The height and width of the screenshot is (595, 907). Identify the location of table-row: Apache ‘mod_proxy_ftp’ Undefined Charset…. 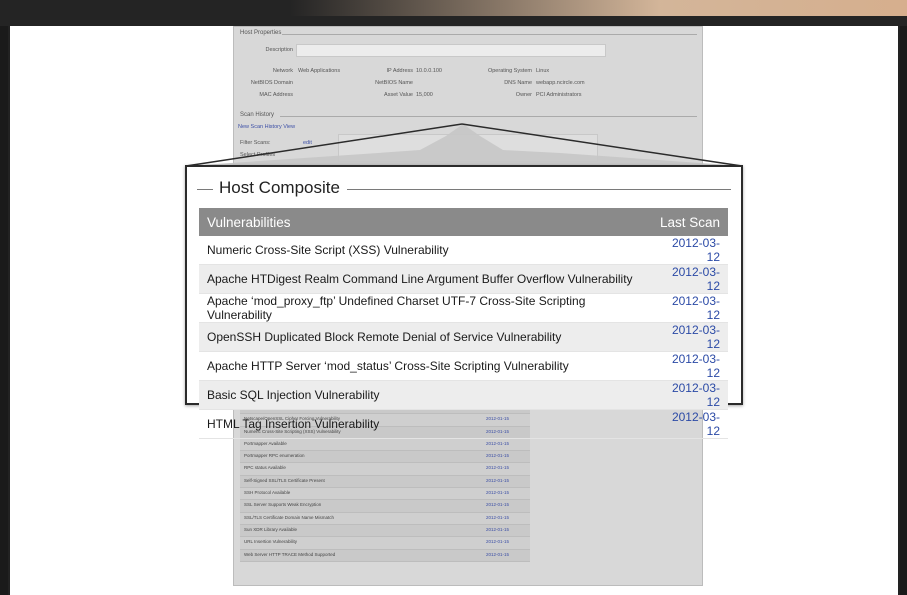
(463, 308).